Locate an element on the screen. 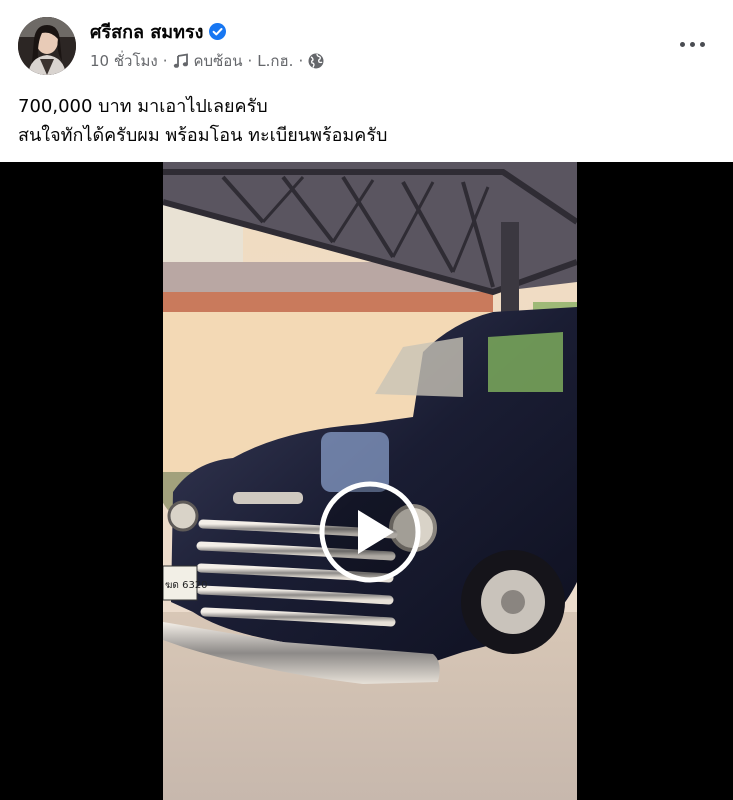 The height and width of the screenshot is (800, 733). post-text-line: 700,000 บาท มาเอาไปเลยครับ is located at coordinates (143, 106).